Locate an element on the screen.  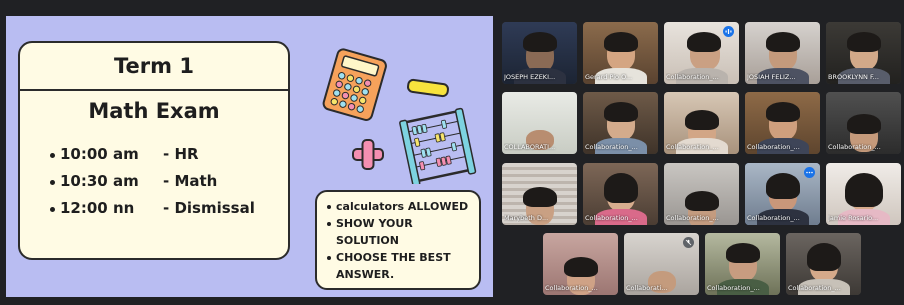
schedule-activity: - Dismissal is located at coordinates (209, 208).